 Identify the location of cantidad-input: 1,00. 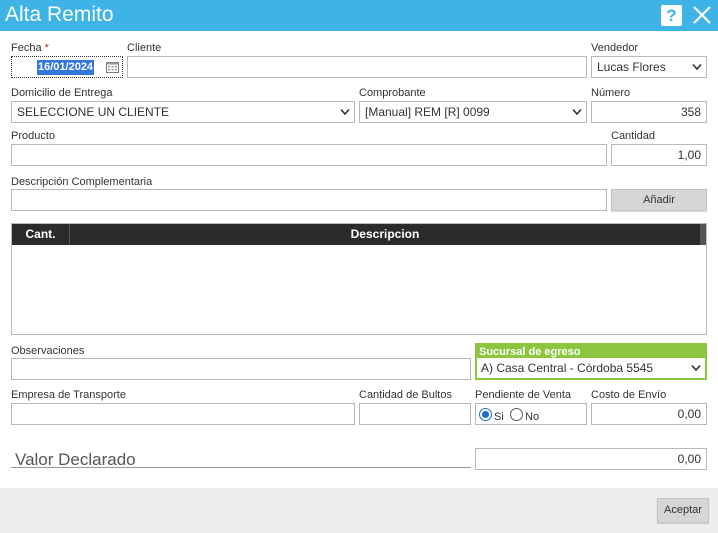
(659, 155).